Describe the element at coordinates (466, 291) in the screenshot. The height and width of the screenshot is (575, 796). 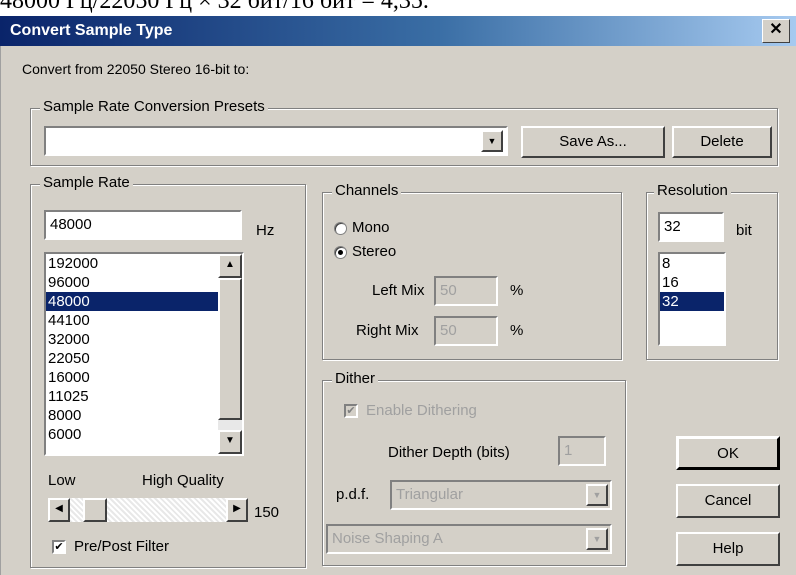
I see `left-mix-input: 50` at that location.